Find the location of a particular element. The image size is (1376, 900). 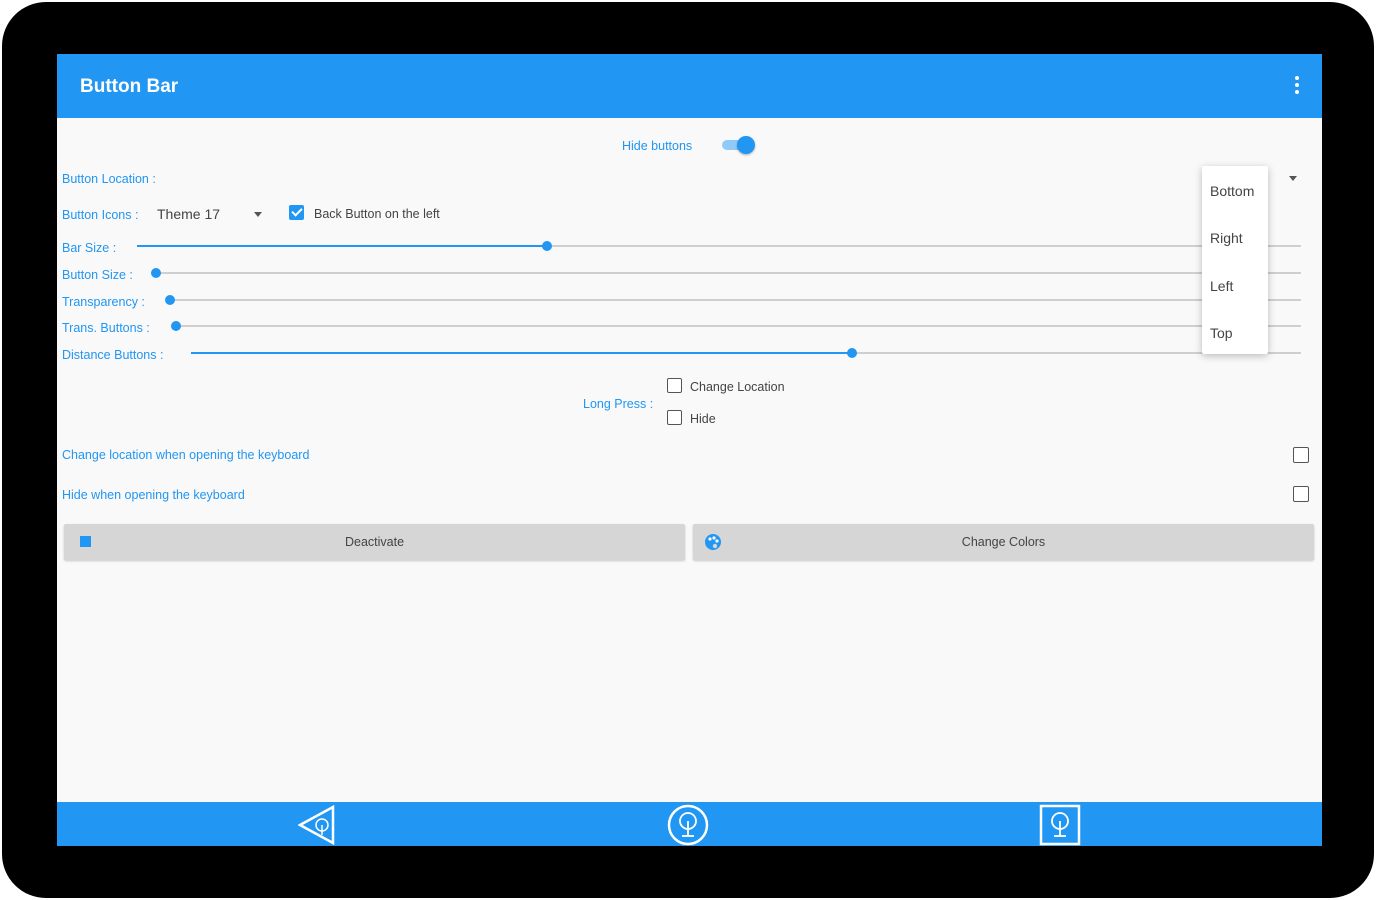

trans-buttons-slider is located at coordinates (736, 326).